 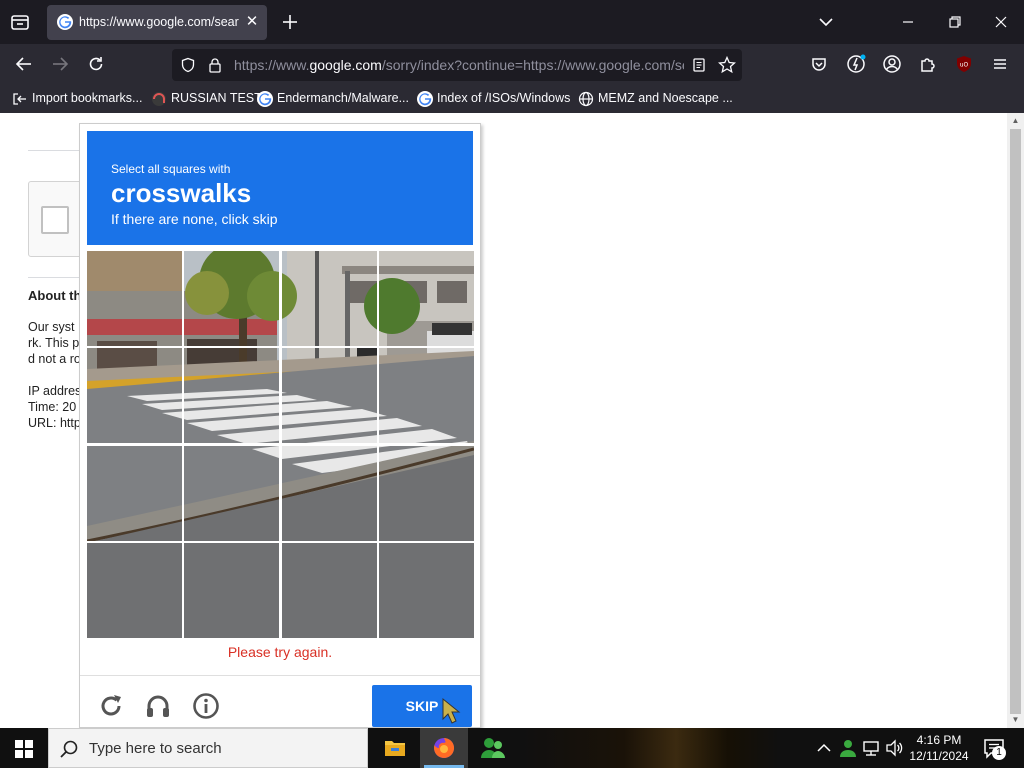 I want to click on network-status, so click(x=871, y=748).